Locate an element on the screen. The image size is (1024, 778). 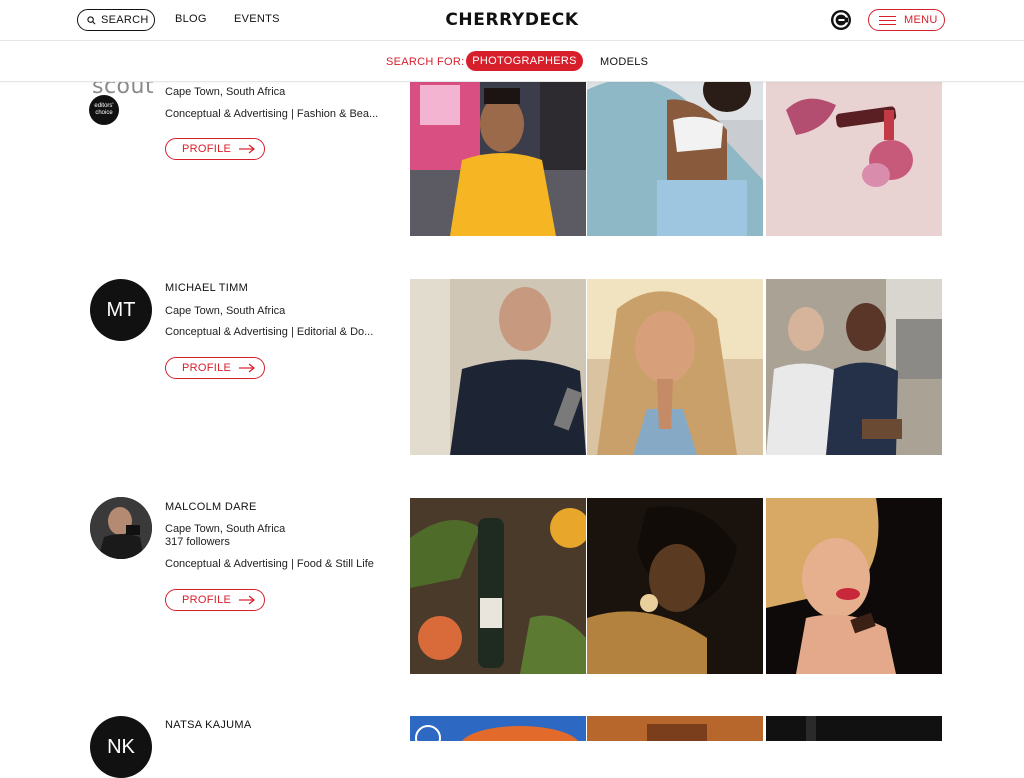
menu-button: MENU is located at coordinates (906, 20).